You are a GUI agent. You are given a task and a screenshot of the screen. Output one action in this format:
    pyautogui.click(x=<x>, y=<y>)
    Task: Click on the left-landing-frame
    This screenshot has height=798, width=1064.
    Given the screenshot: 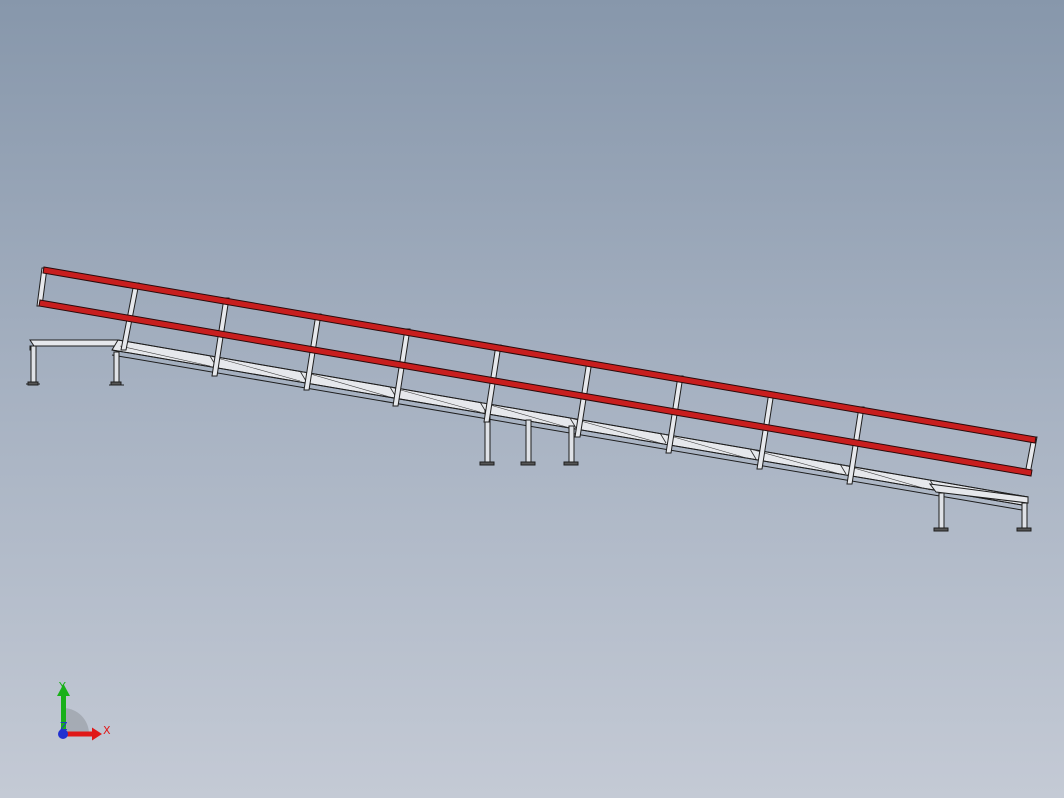 What is the action you would take?
    pyautogui.click(x=76, y=343)
    